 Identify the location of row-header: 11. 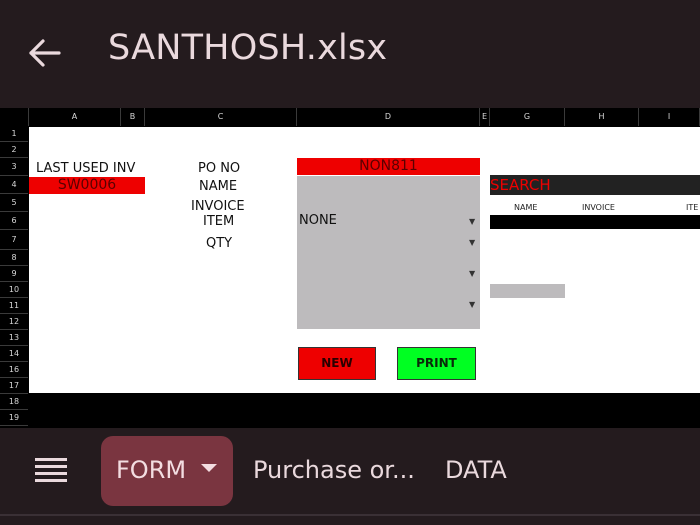
(14, 306).